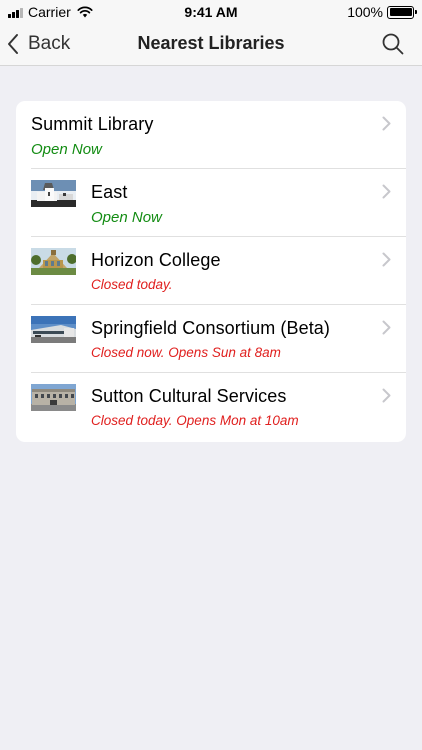 Image resolution: width=422 pixels, height=750 pixels. I want to click on list-item-summit-library: Summit Library Open Now, so click(211, 135).